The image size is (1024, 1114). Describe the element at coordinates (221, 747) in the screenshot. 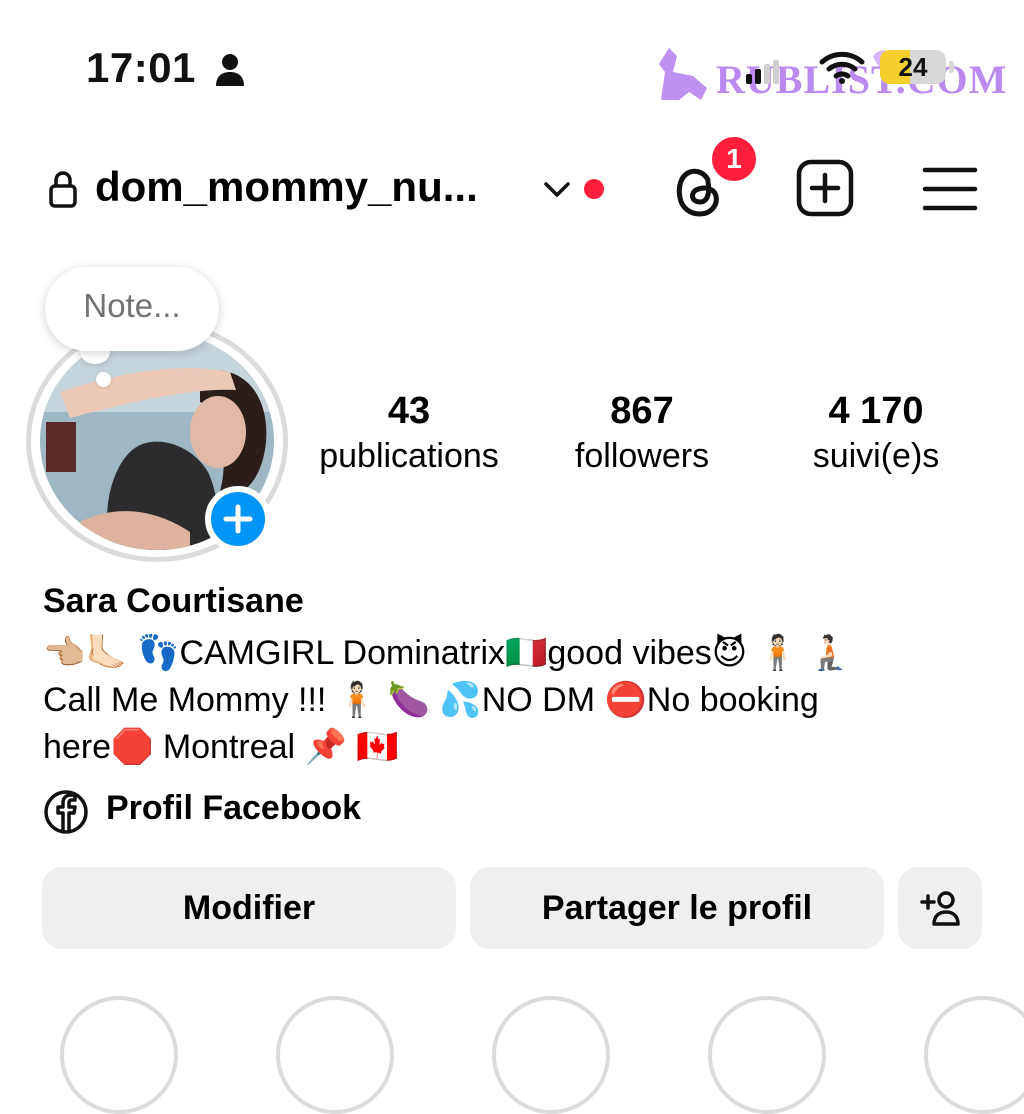

I see `bio-line: here🛑 Montreal 📌 🇨🇦` at that location.